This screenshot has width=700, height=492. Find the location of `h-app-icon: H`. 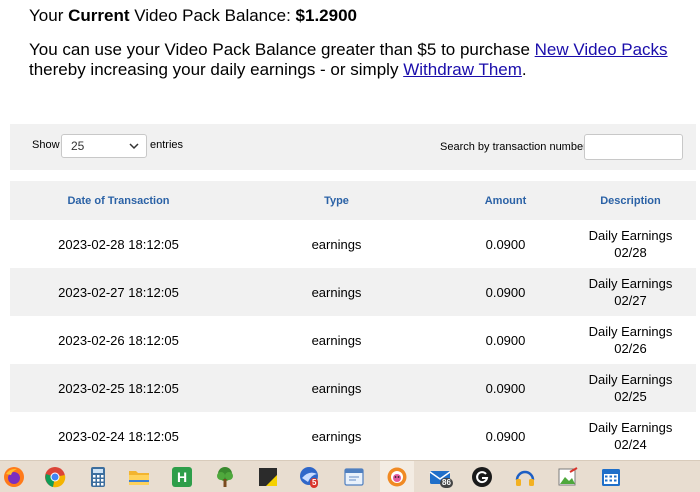

h-app-icon: H is located at coordinates (182, 477).